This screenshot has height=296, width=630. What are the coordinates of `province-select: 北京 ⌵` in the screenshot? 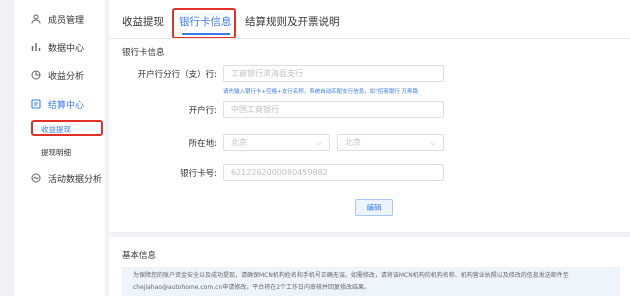 It's located at (276, 142).